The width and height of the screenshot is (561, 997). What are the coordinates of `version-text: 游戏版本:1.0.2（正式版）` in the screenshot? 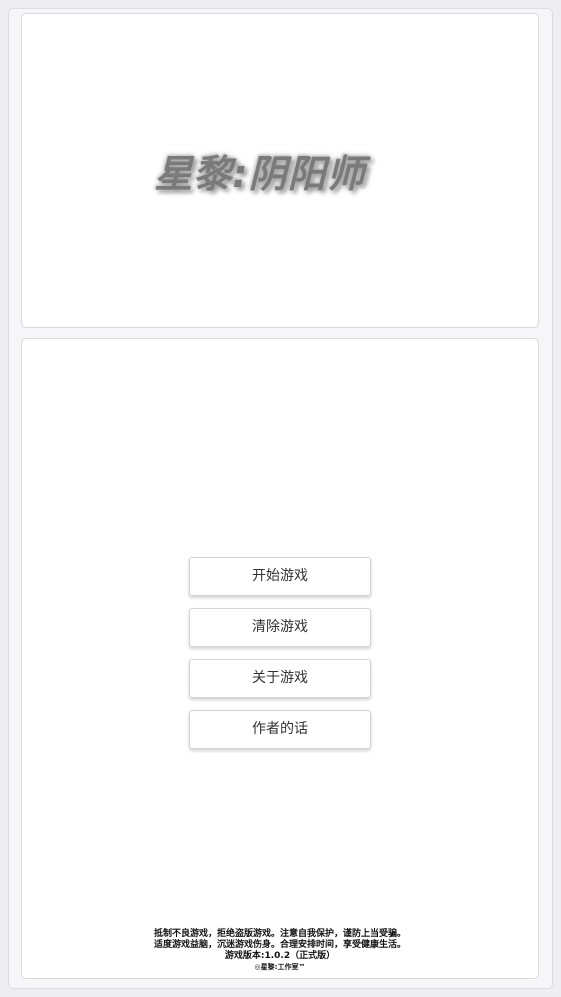 It's located at (280, 956).